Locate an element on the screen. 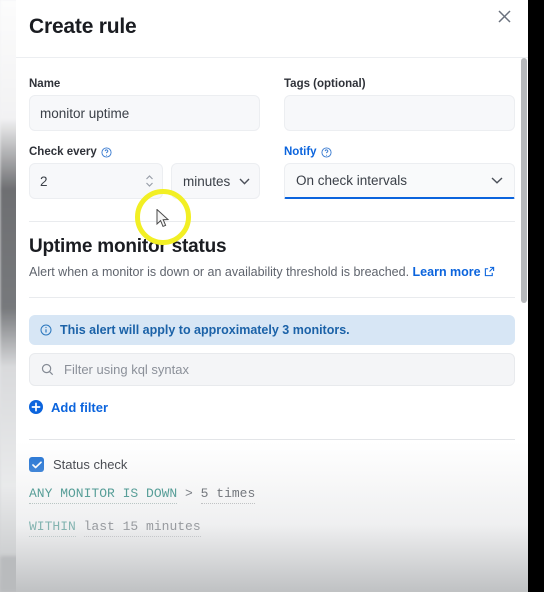 The width and height of the screenshot is (544, 592). check-every-input-wrap is located at coordinates (96, 181).